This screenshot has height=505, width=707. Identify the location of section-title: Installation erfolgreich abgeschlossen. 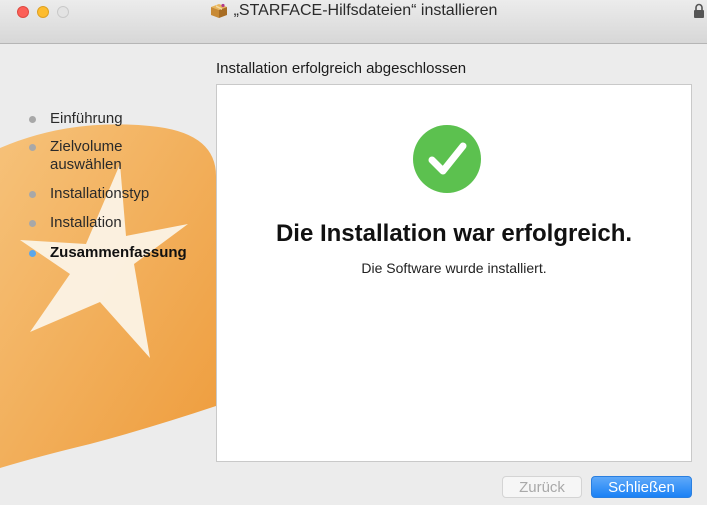
(341, 68).